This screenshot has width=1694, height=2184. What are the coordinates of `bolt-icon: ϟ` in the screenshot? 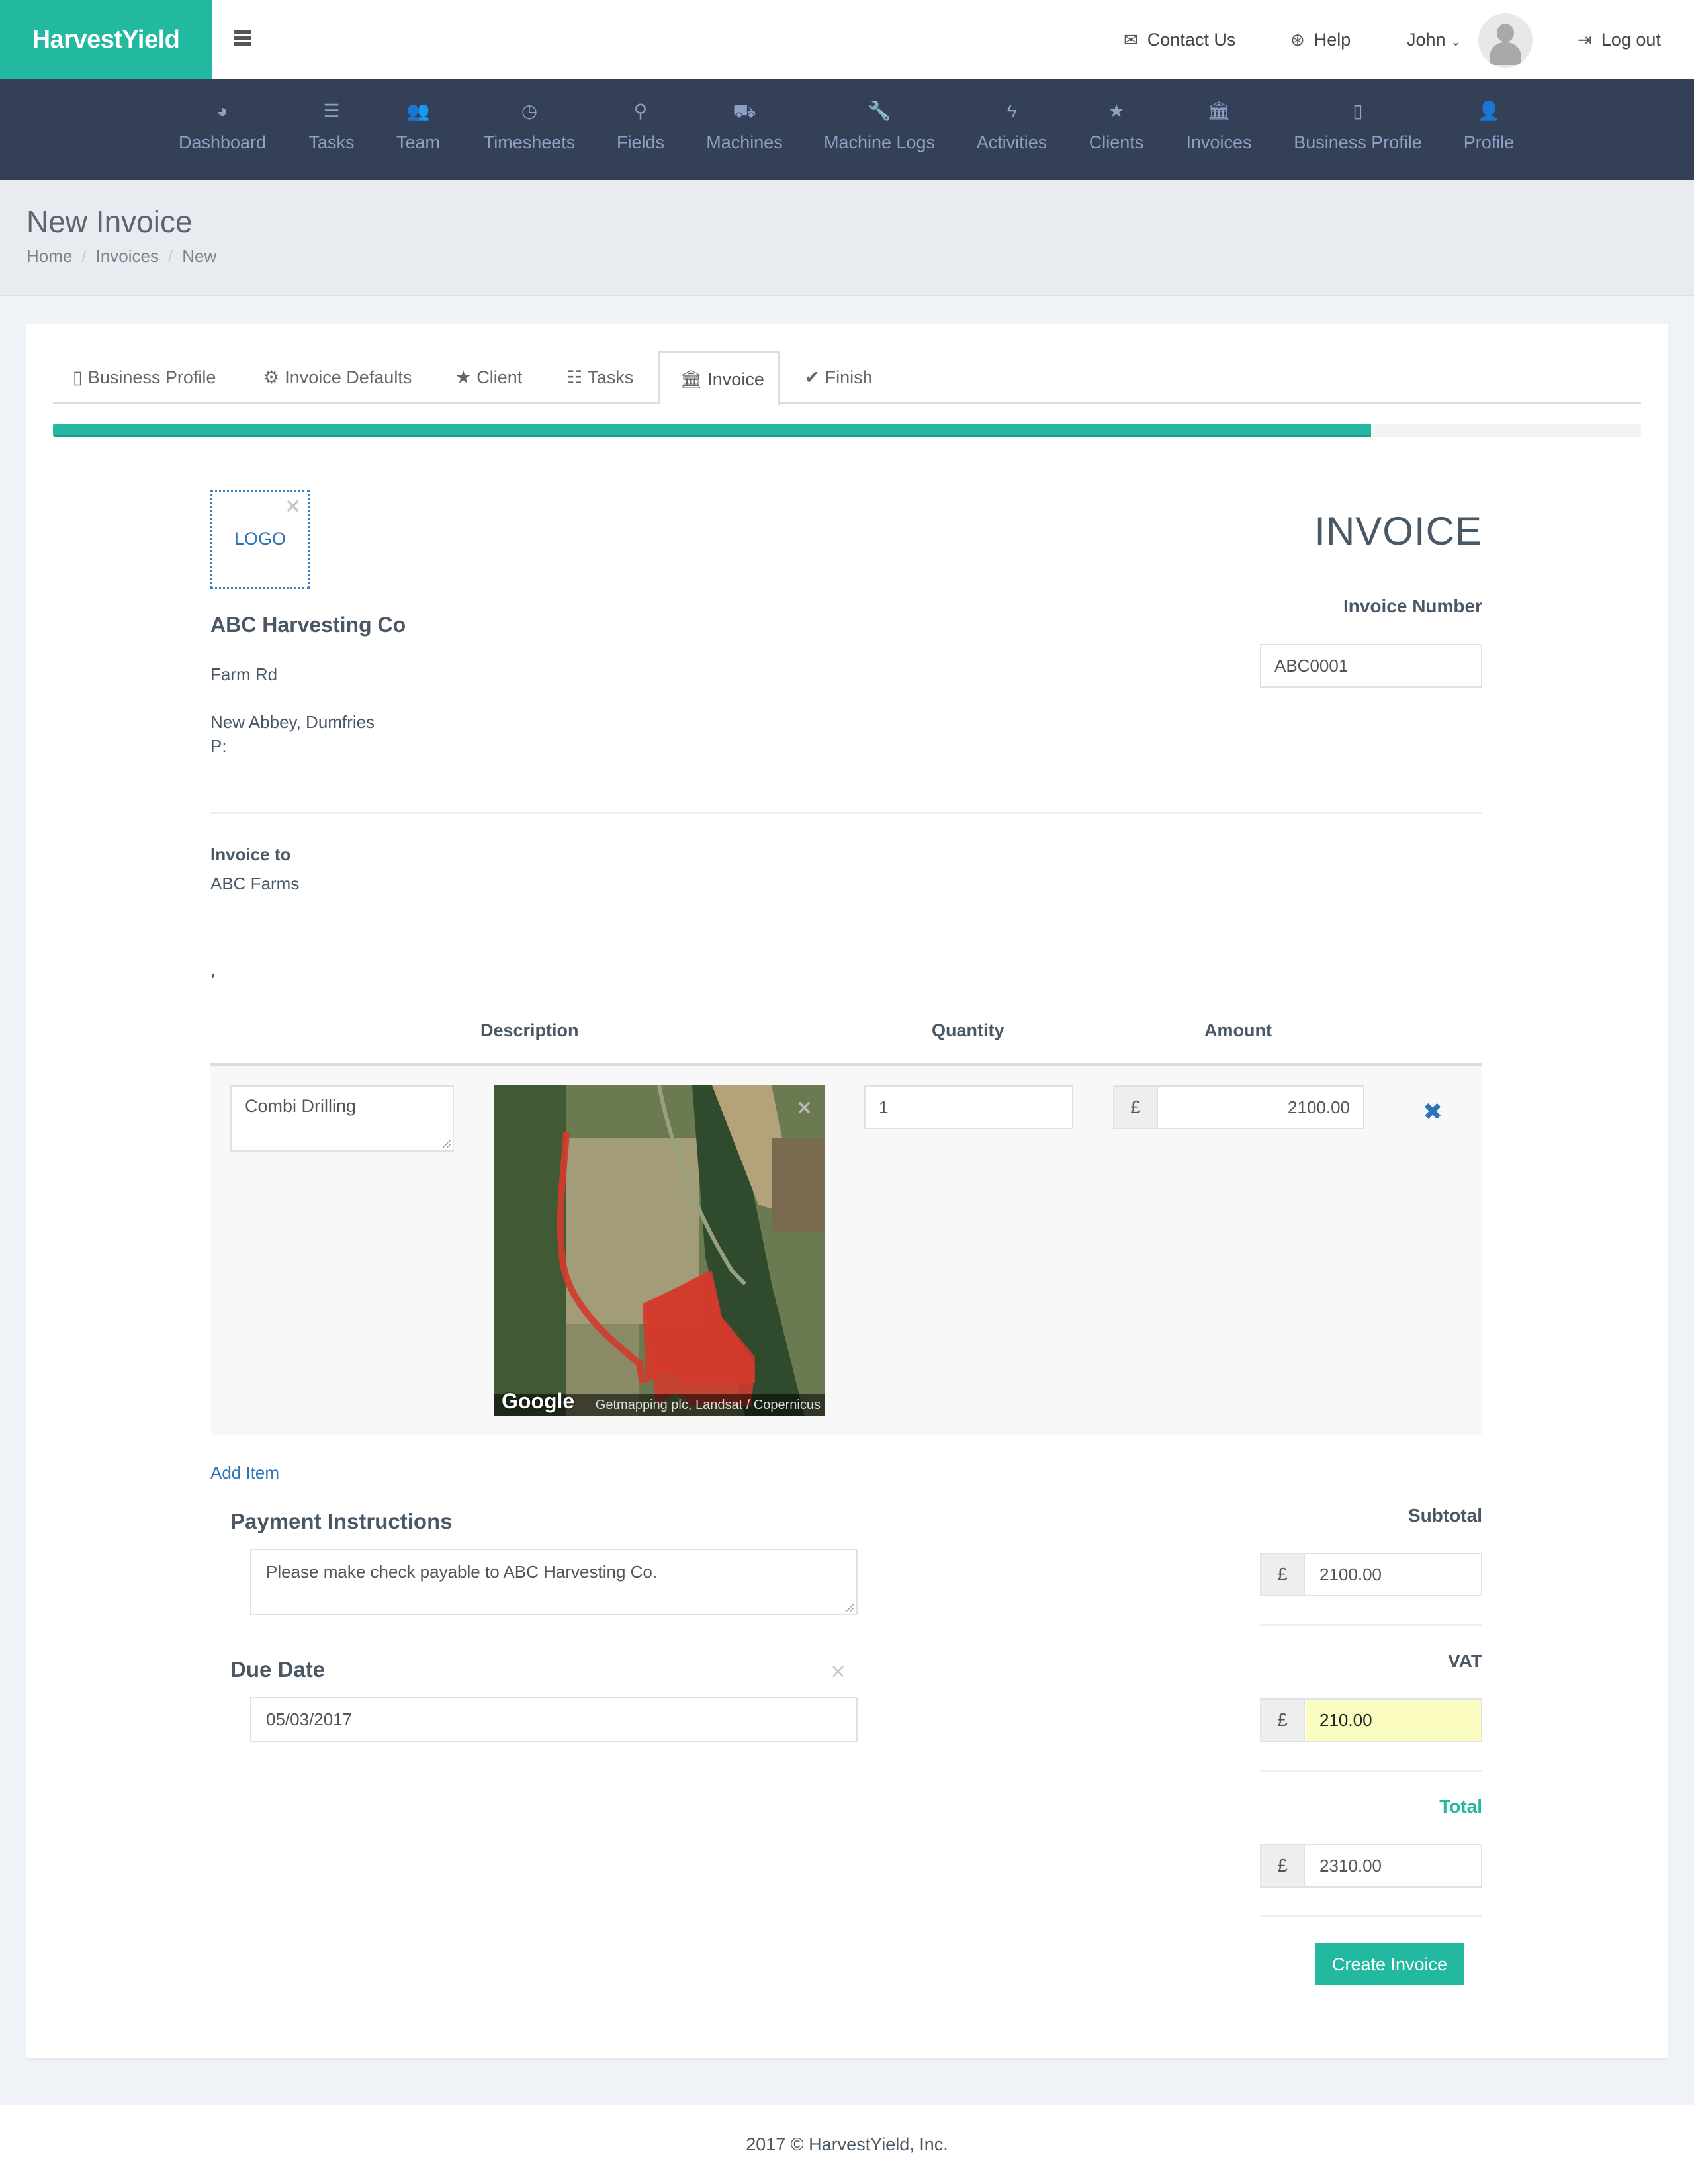 It's located at (1011, 111).